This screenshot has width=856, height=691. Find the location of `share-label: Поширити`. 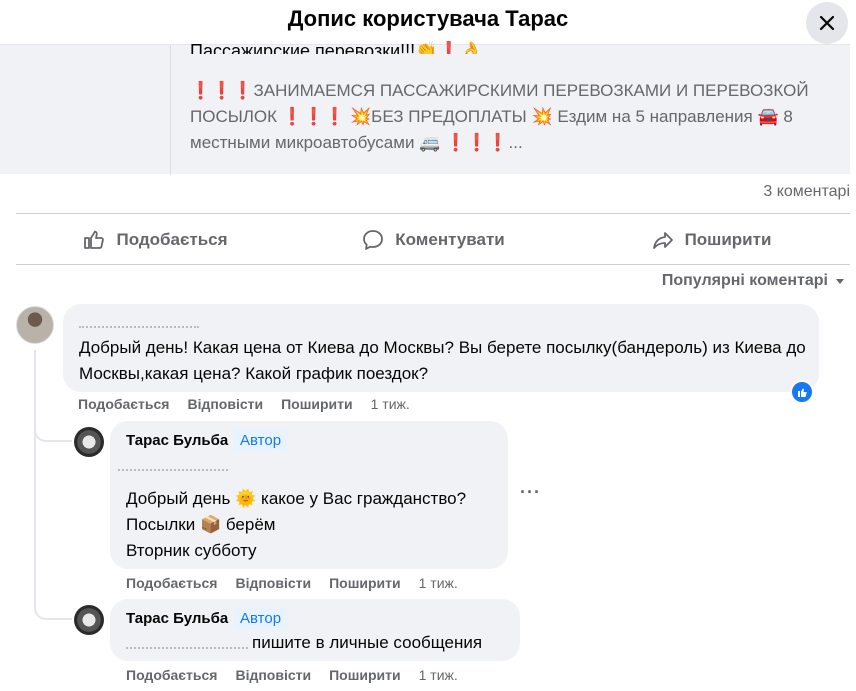

share-label: Поширити is located at coordinates (728, 239).